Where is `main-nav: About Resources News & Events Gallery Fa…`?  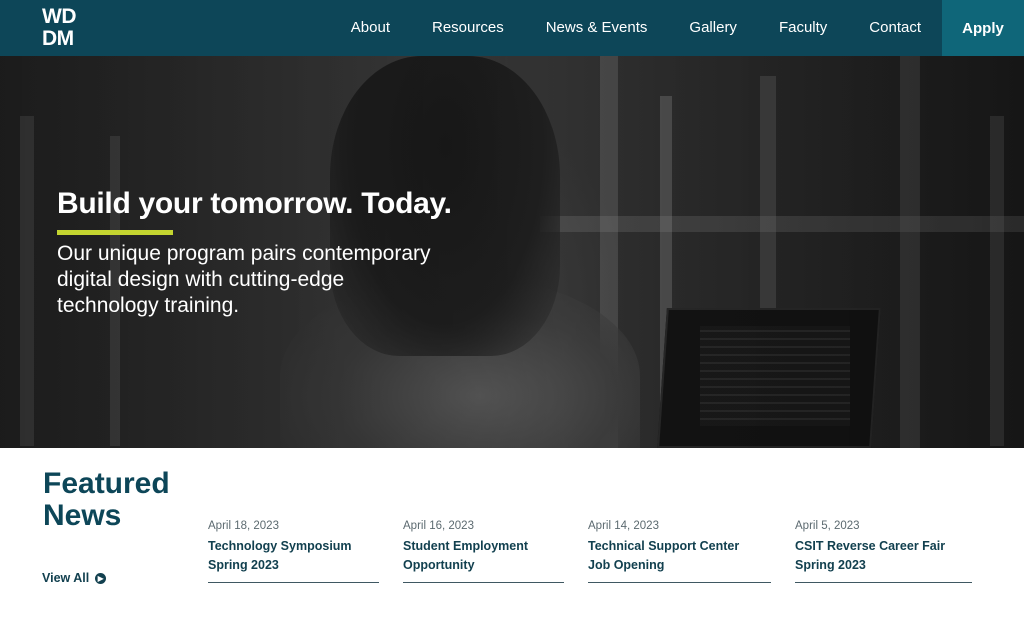 main-nav: About Resources News & Events Gallery Fa… is located at coordinates (636, 28).